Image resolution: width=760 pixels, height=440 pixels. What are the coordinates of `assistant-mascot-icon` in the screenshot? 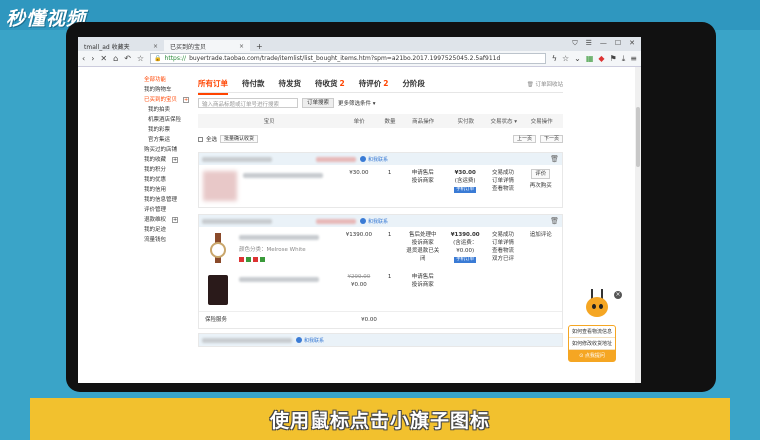 It's located at (597, 306).